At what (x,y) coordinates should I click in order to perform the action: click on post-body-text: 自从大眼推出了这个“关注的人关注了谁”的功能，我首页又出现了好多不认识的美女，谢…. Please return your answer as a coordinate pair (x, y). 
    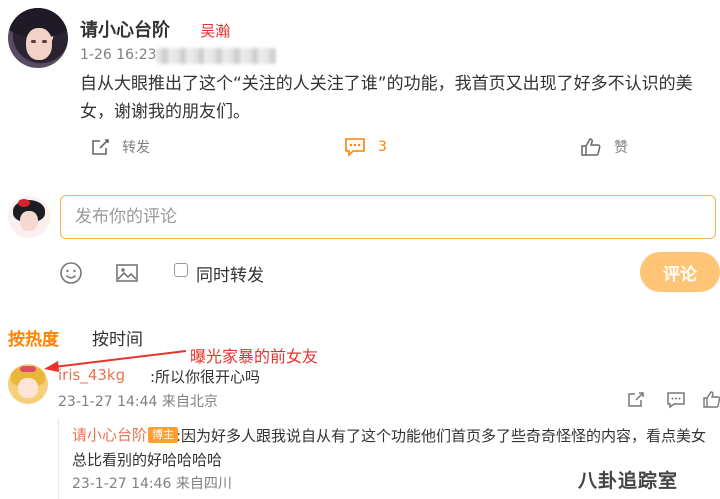
    Looking at the image, I should click on (386, 98).